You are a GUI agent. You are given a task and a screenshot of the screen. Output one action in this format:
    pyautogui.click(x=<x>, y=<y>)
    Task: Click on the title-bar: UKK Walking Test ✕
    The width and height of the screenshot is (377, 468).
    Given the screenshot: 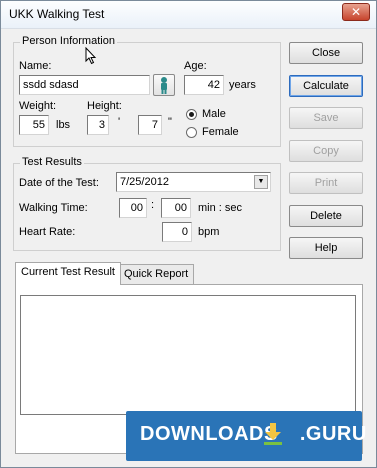 What is the action you would take?
    pyautogui.click(x=188, y=15)
    